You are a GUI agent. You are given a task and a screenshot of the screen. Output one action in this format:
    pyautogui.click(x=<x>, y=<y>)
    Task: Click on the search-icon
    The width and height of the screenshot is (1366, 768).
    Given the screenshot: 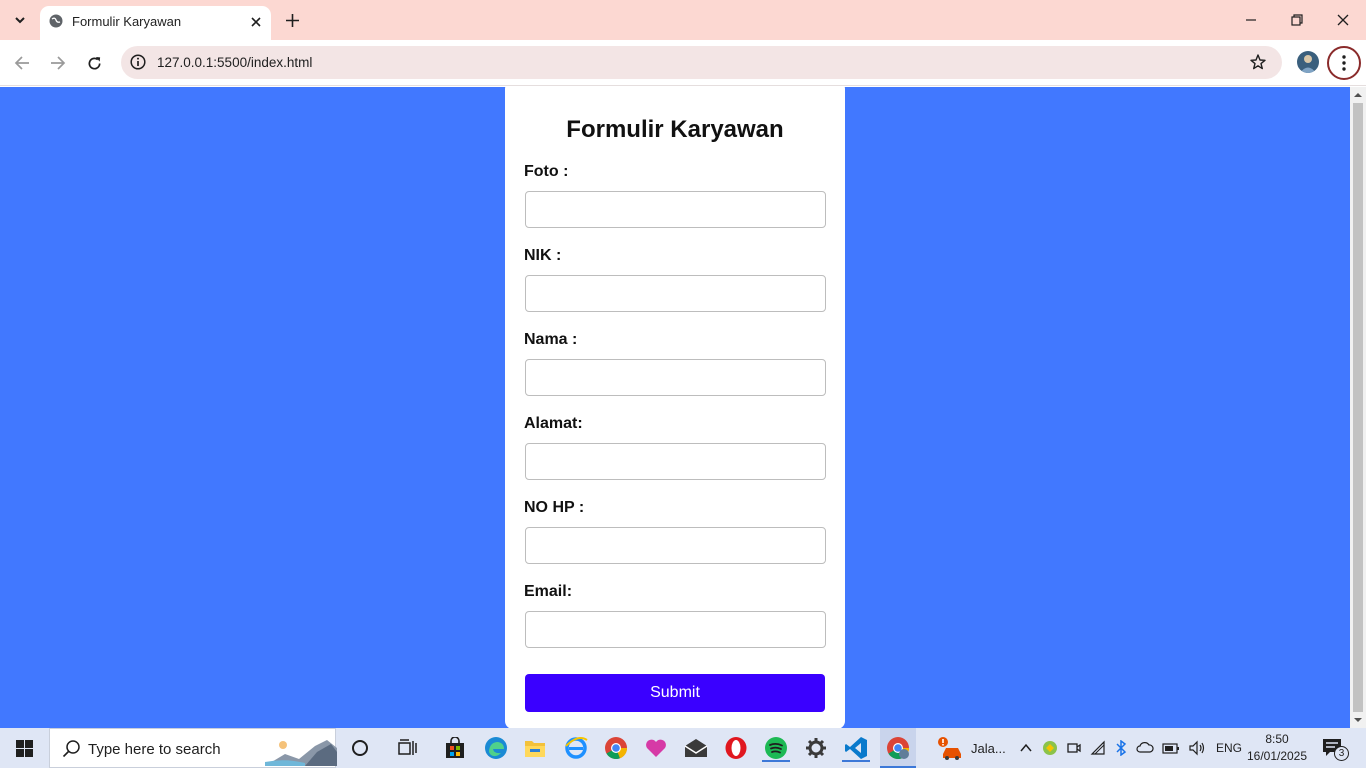 What is the action you would take?
    pyautogui.click(x=71, y=749)
    